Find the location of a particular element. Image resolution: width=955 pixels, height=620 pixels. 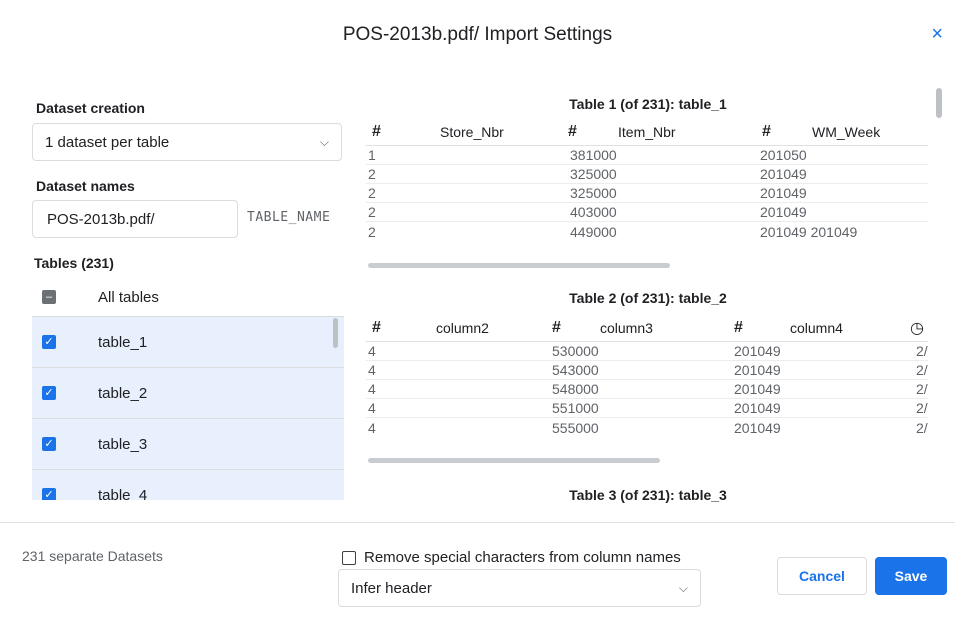

column-name: column3 is located at coordinates (626, 327).